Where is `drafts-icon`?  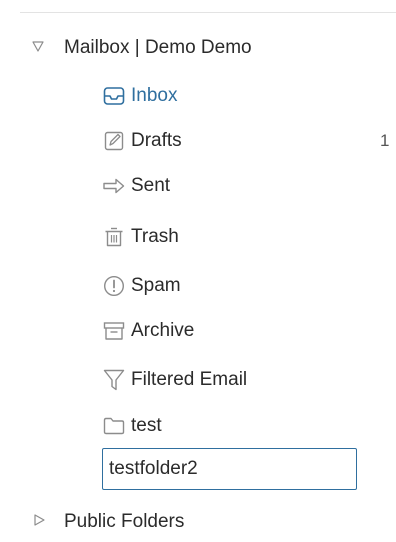 drafts-icon is located at coordinates (114, 141).